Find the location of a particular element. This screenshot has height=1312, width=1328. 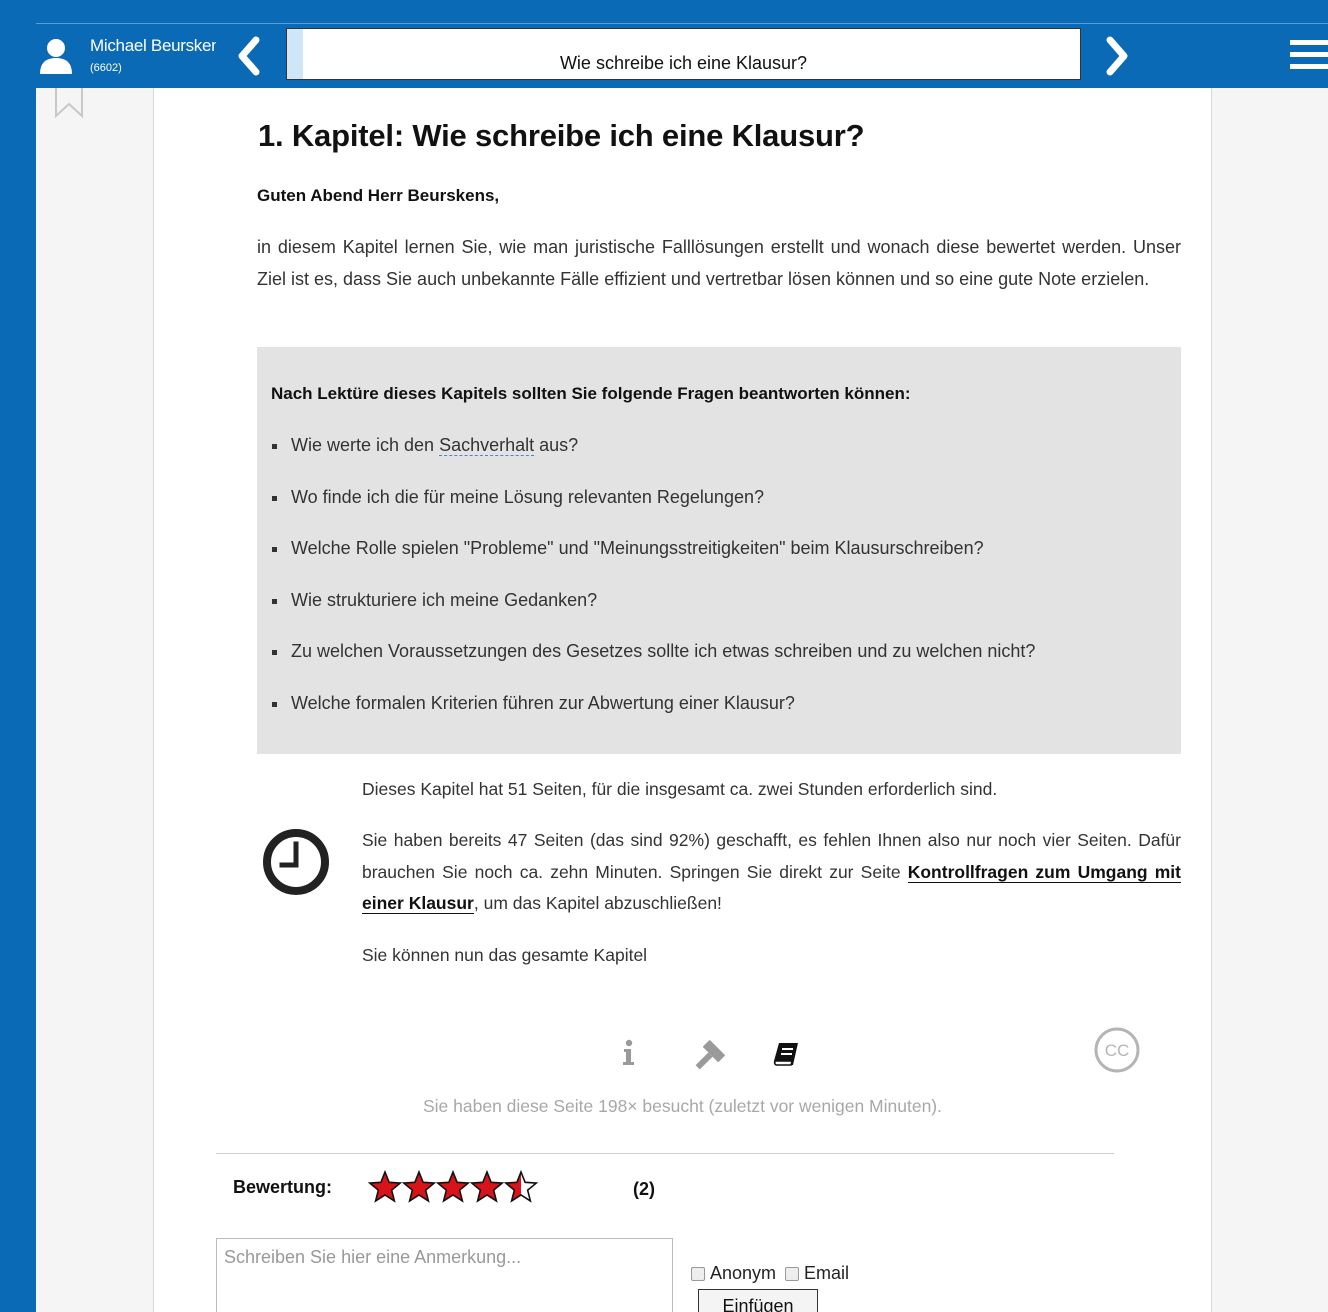

user-id: (6602) is located at coordinates (106, 68).